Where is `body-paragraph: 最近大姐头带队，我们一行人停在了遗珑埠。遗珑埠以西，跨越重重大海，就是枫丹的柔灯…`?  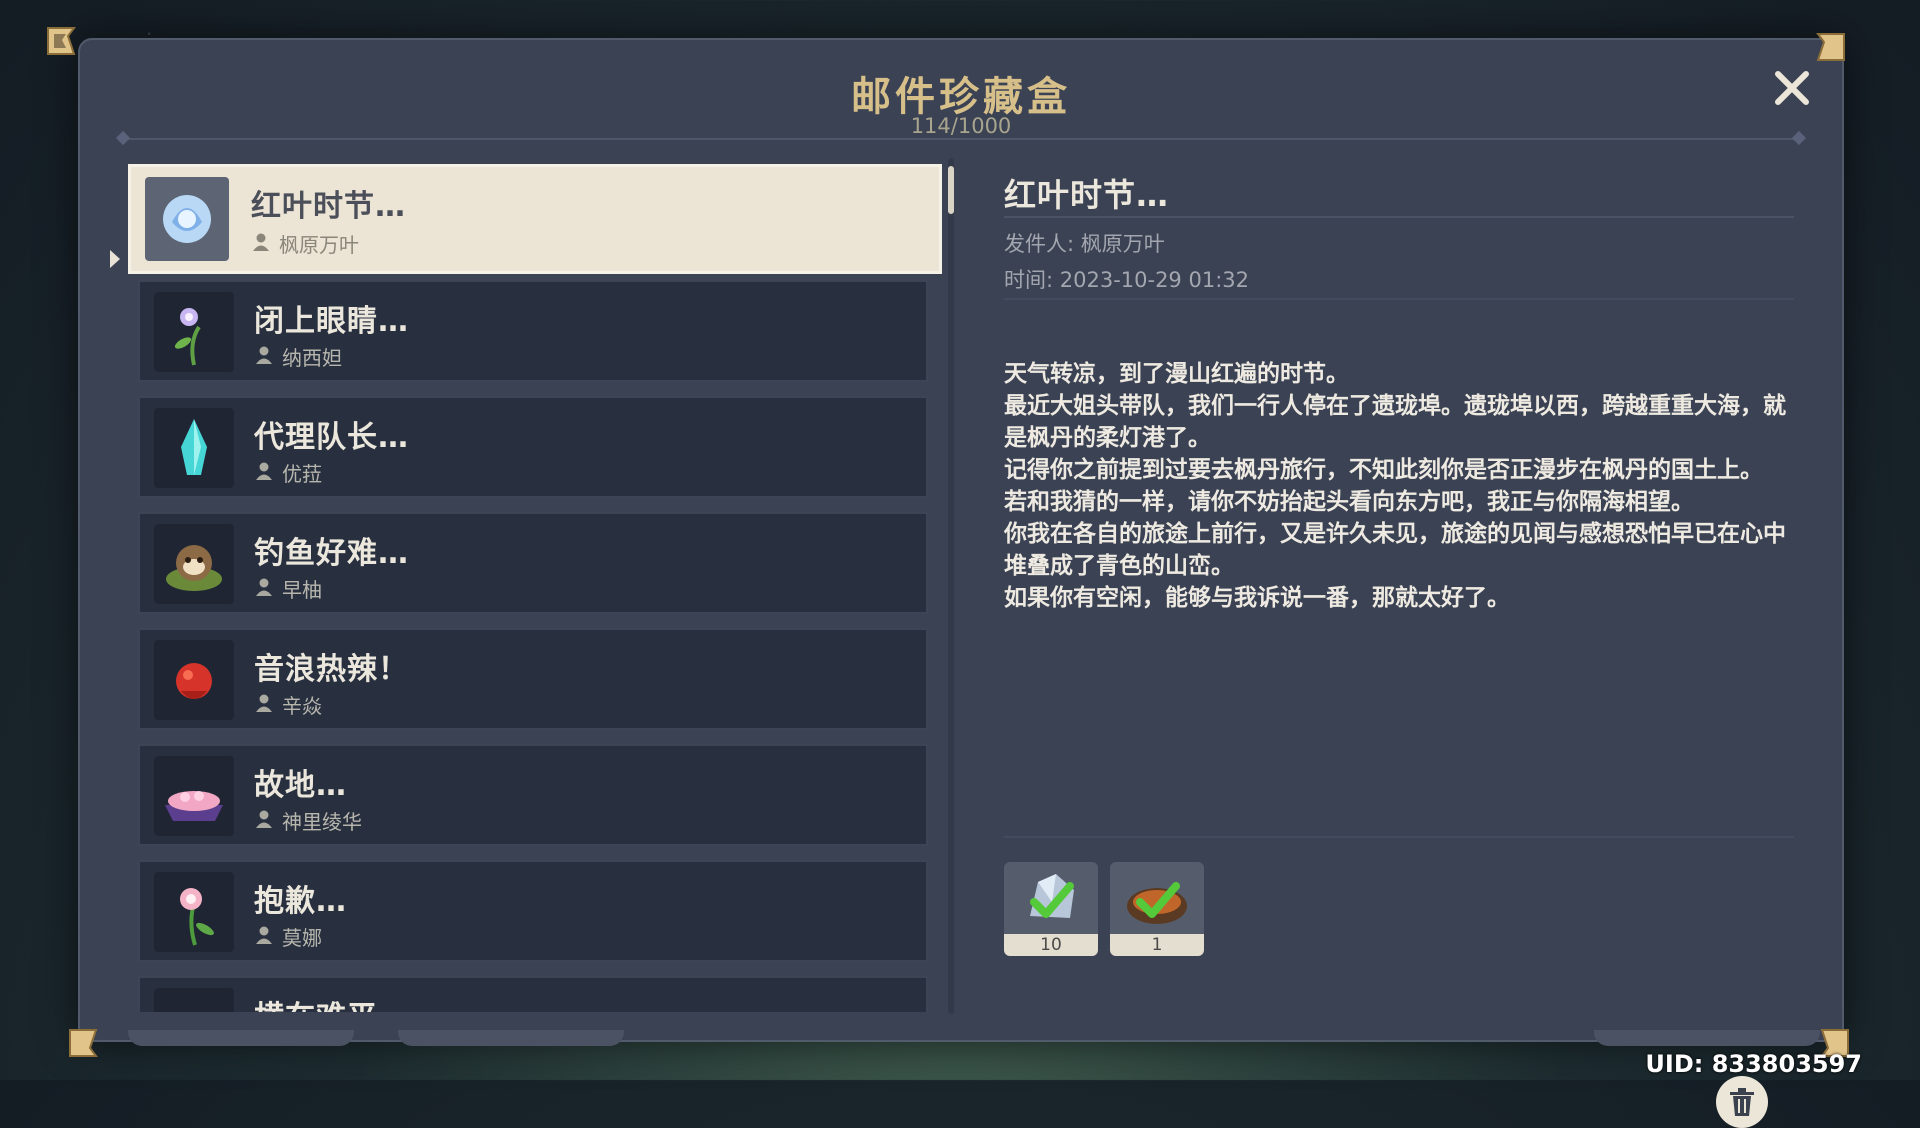 body-paragraph: 最近大姐头带队，我们一行人停在了遗珑埠。遗珑埠以西，跨越重重大海，就是枫丹的柔灯… is located at coordinates (1395, 422).